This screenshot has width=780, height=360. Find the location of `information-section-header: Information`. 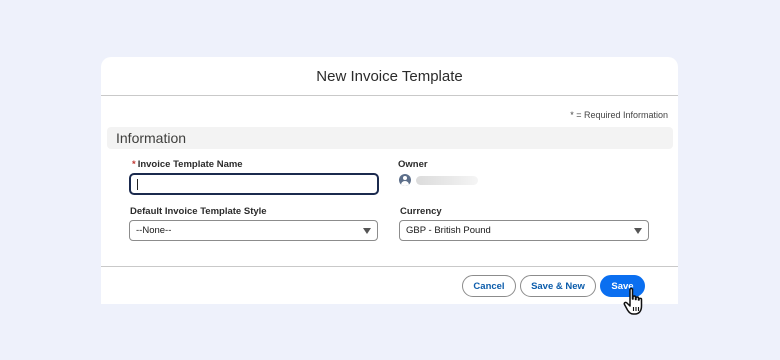

information-section-header: Information is located at coordinates (390, 138).